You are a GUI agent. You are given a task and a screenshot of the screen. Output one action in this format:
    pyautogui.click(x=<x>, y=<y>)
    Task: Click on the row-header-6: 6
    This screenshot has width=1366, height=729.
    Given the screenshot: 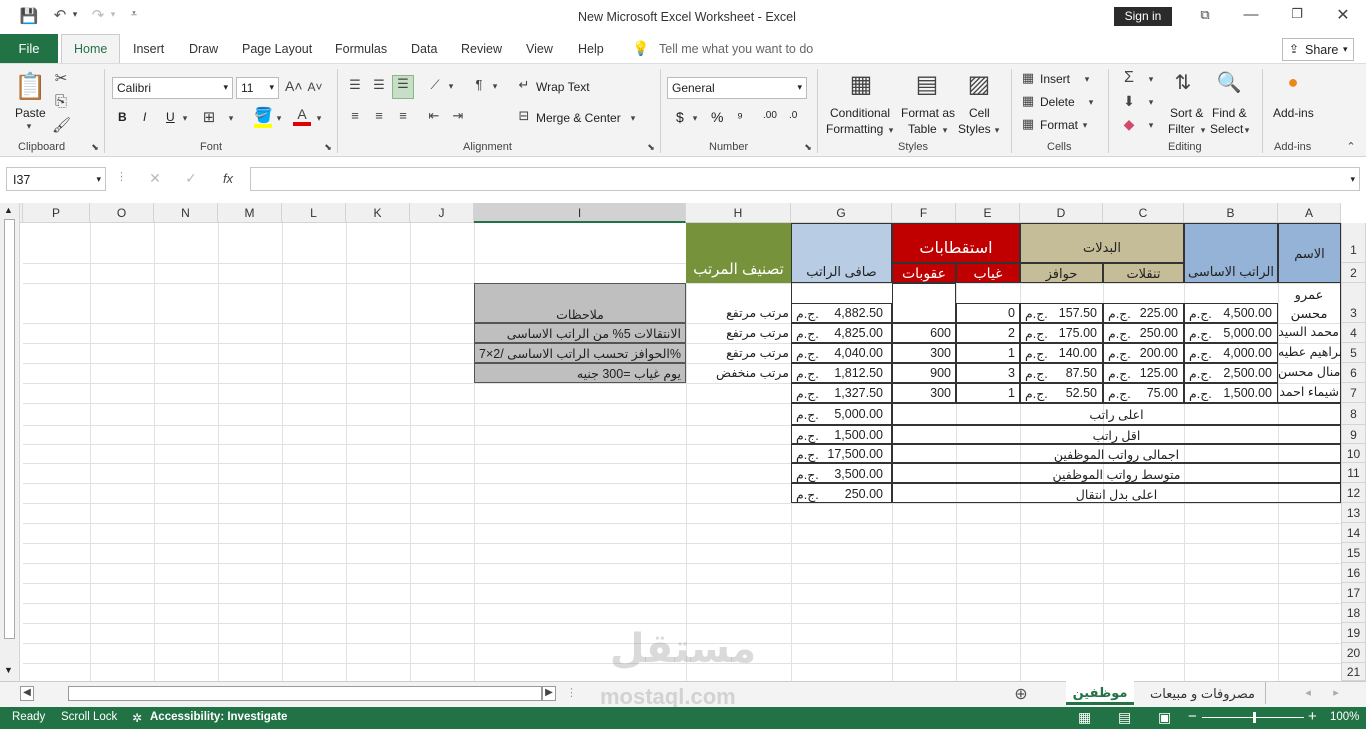 What is the action you would take?
    pyautogui.click(x=1353, y=373)
    